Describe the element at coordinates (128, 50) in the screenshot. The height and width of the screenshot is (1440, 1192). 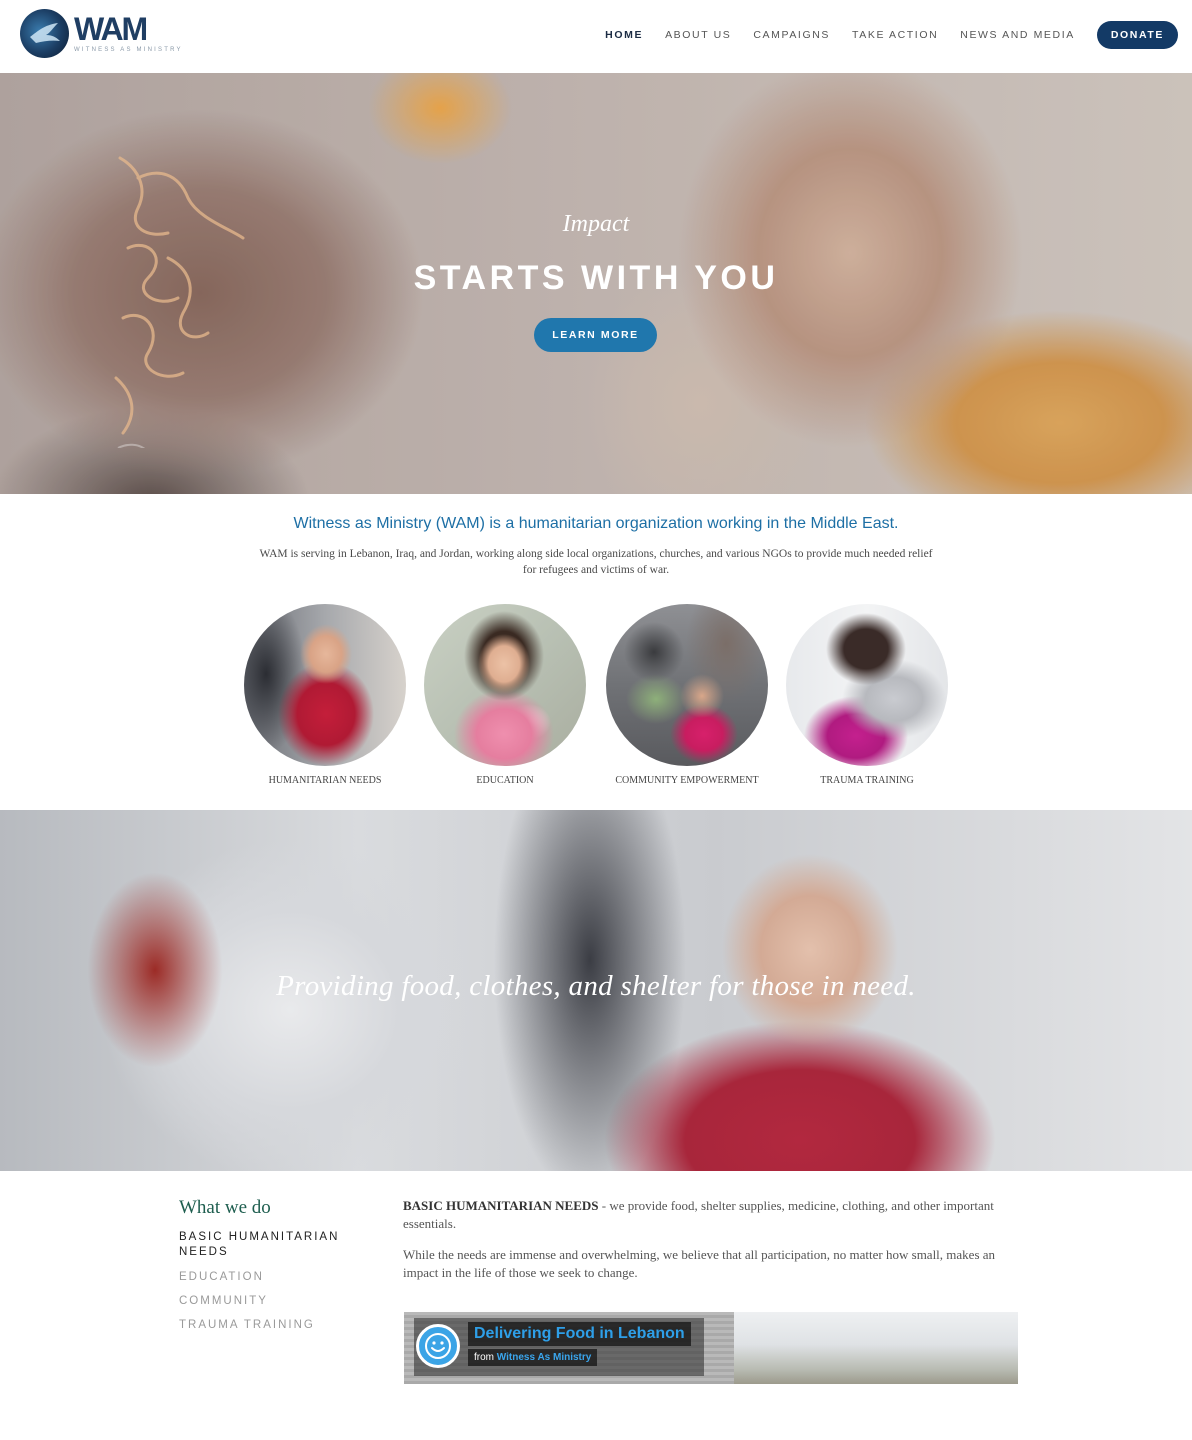
I see `logo-tagline: WITNESS AS MINISTRY` at that location.